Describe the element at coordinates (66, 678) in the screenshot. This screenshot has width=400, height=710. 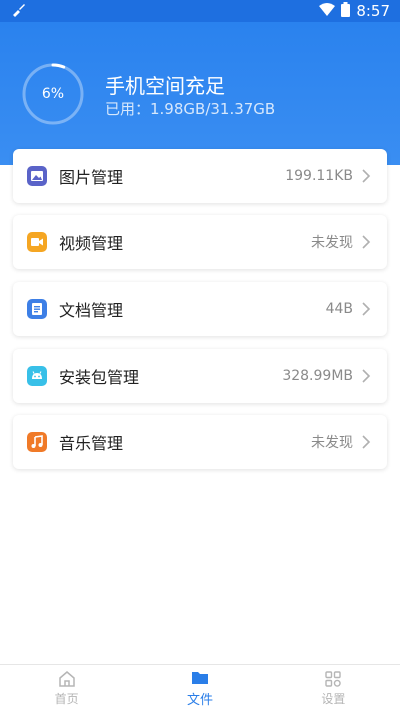
I see `home-icon` at that location.